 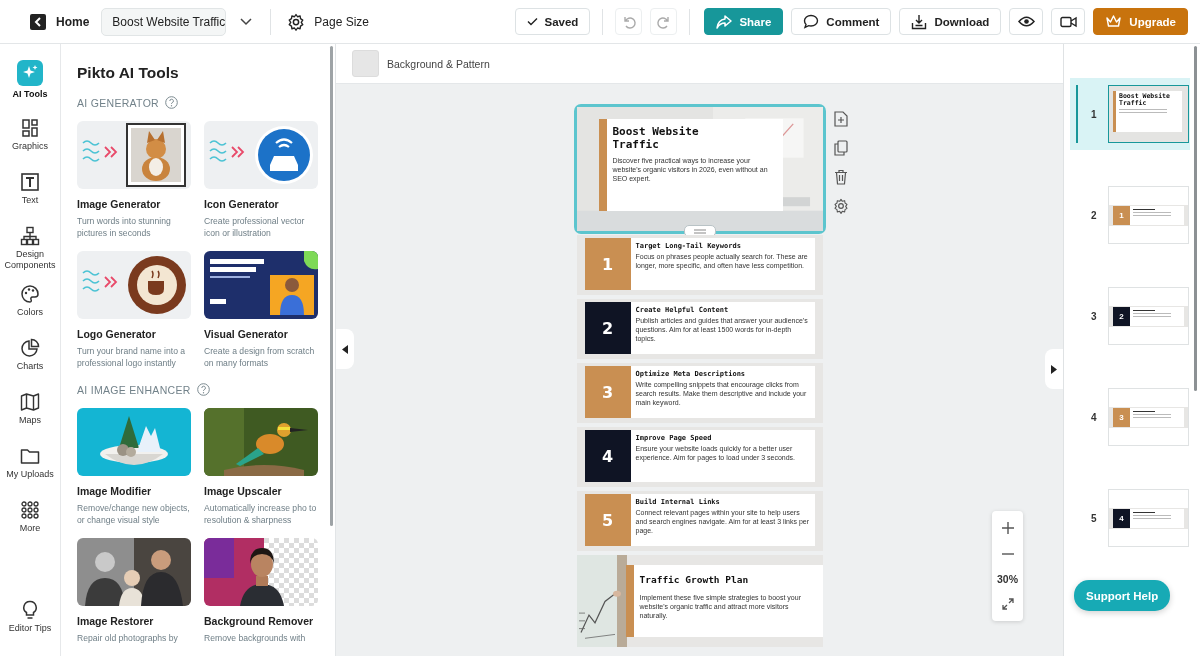 I want to click on step-number: 2, so click(x=607, y=328).